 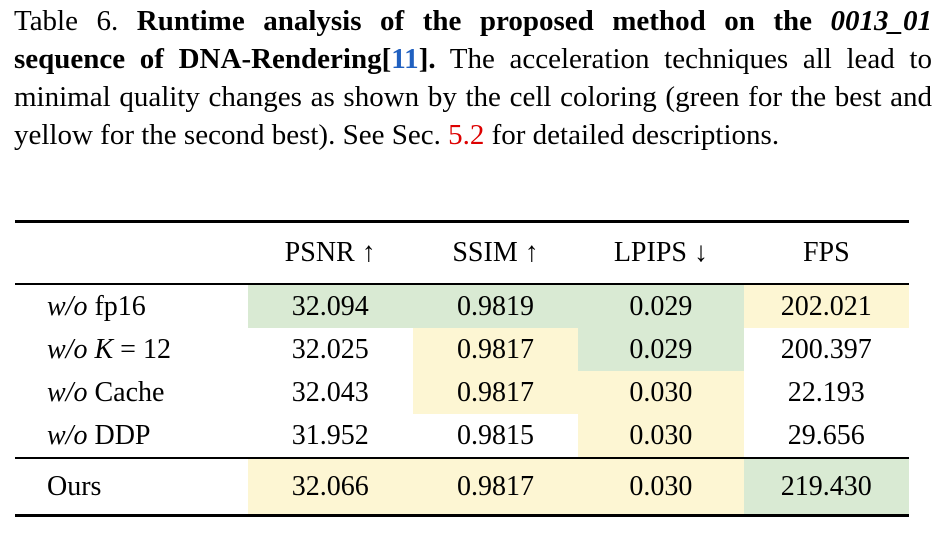 I want to click on table-row: w/o fp16 32.094 0.9819 0.029 202.021, so click(x=462, y=306).